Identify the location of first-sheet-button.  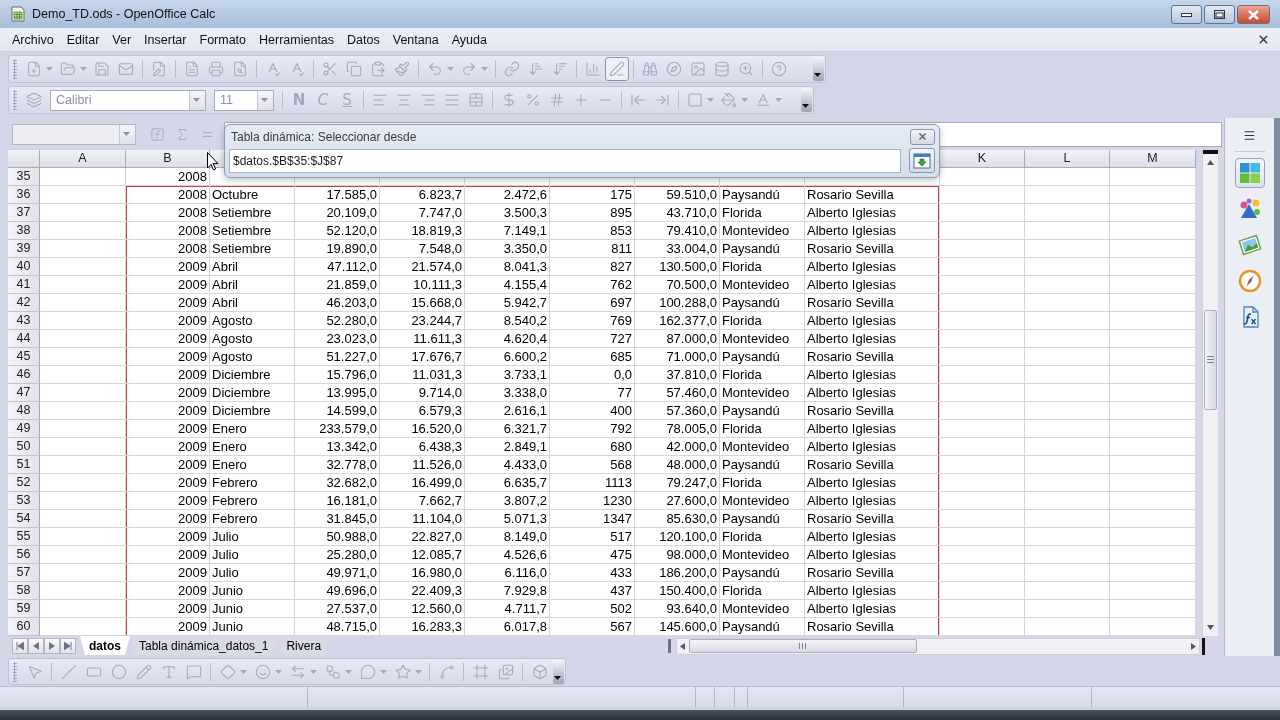
(20, 646).